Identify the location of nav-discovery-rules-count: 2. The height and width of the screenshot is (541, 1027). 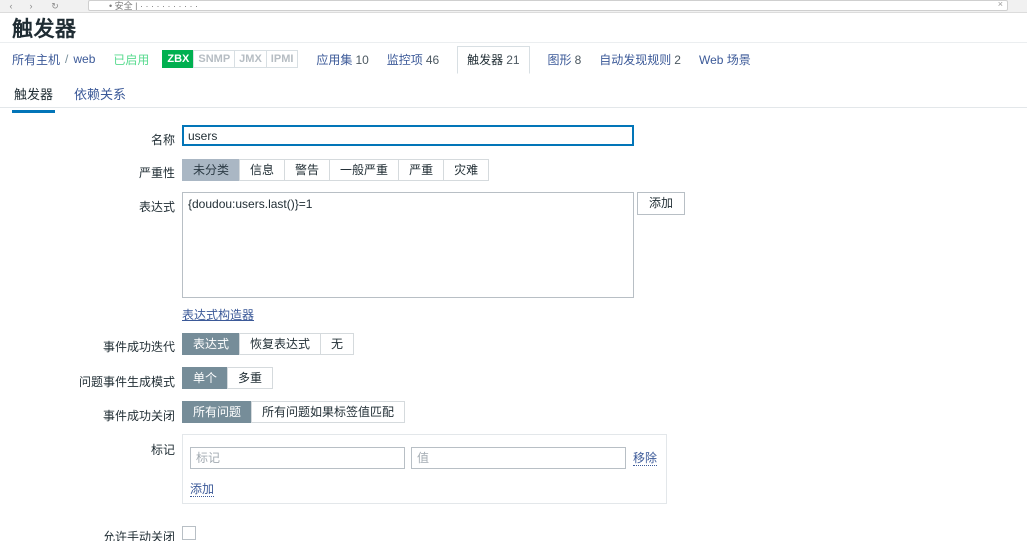
(677, 59).